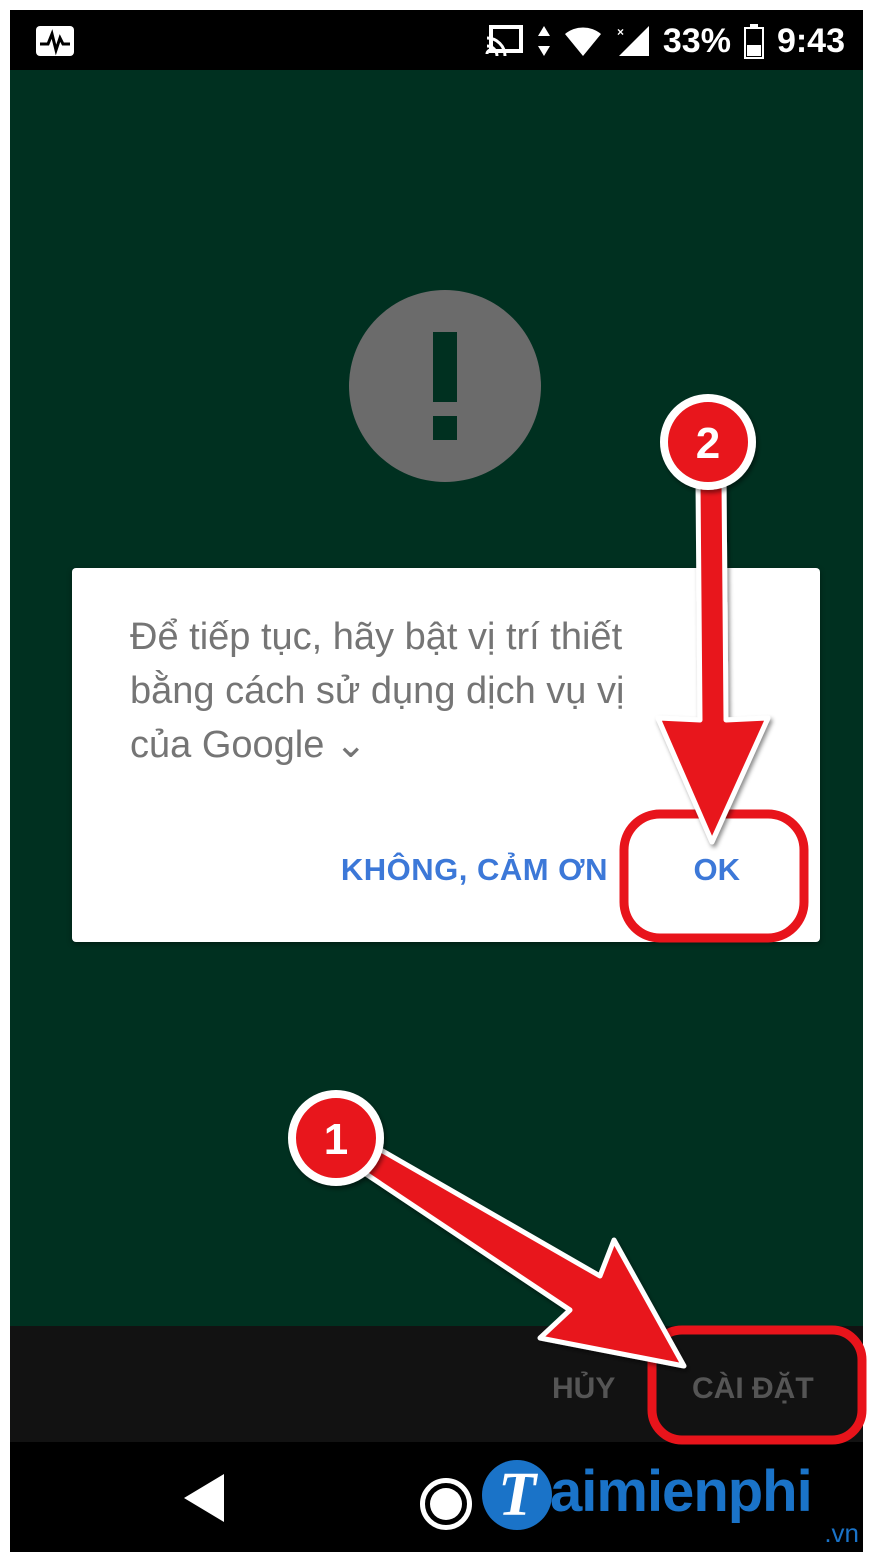  Describe the element at coordinates (681, 1491) in the screenshot. I see `watermark-text: aimienphi` at that location.